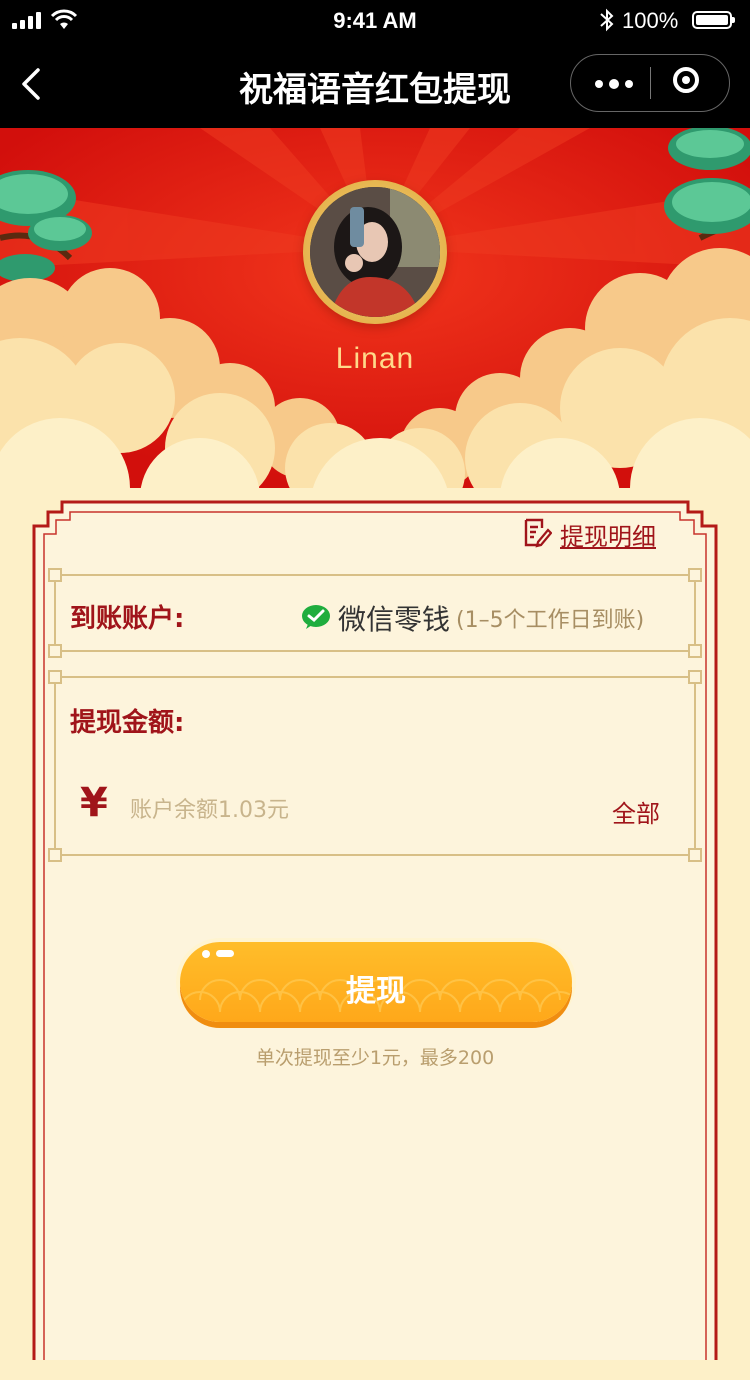  I want to click on account-row: 到账账户: 微信零钱 (1–5个工作日到账), so click(375, 613).